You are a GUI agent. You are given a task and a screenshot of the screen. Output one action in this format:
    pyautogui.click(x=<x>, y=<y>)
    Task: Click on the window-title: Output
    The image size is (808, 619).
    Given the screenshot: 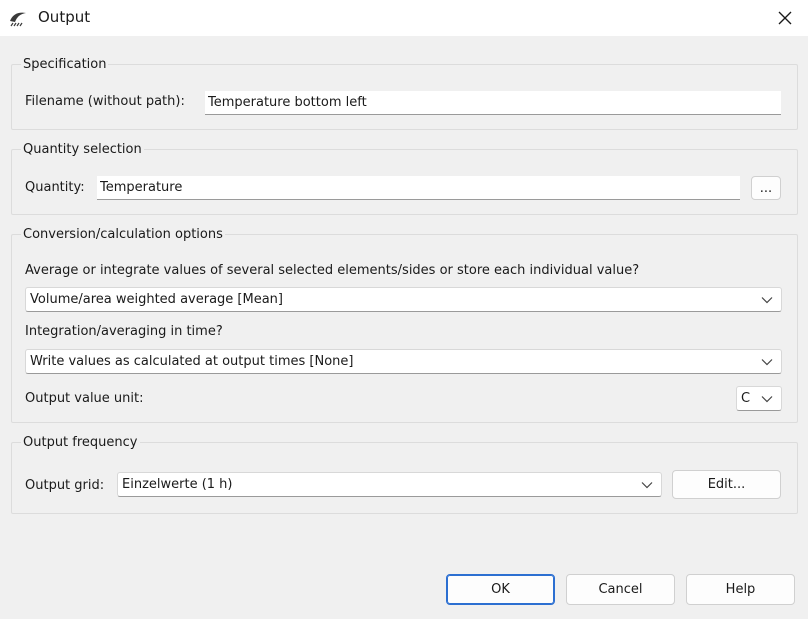 What is the action you would take?
    pyautogui.click(x=64, y=17)
    